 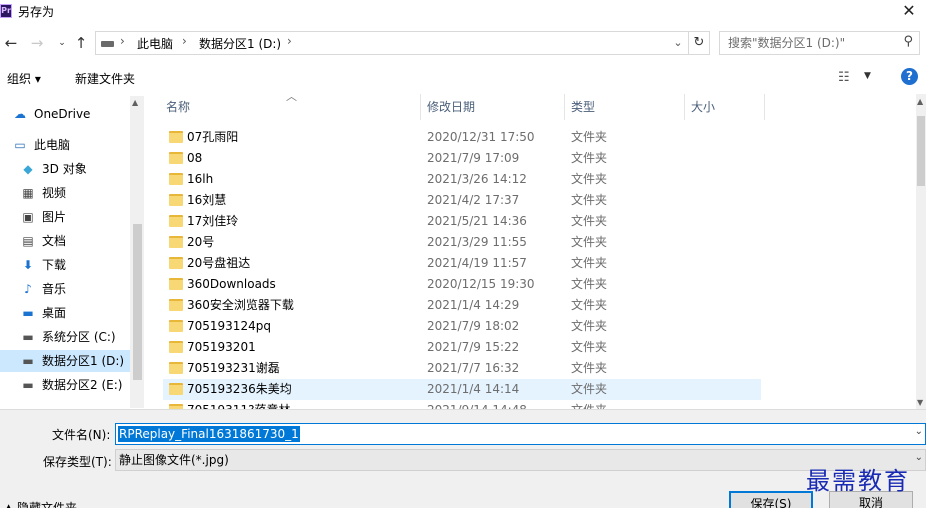 What do you see at coordinates (463, 78) in the screenshot?
I see `command-toolbar: 组织 ▾ 新建文件夹 ☷ ▼` at bounding box center [463, 78].